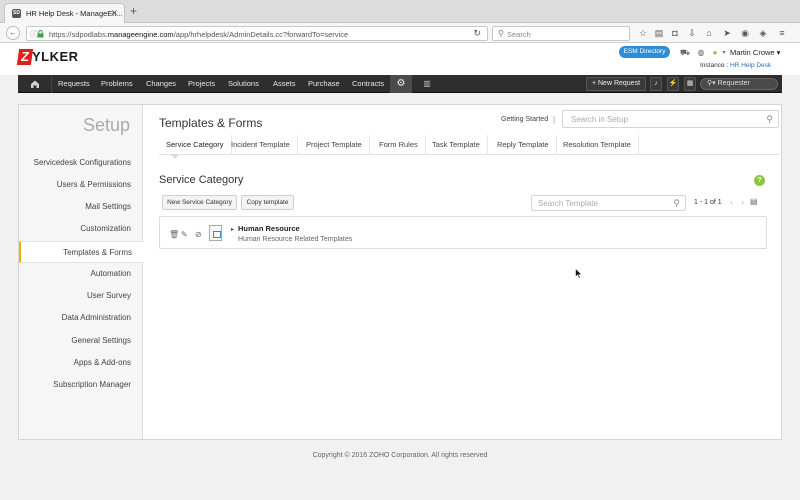 The image size is (800, 500). What do you see at coordinates (727, 33) in the screenshot?
I see `send-icon: ➤` at bounding box center [727, 33].